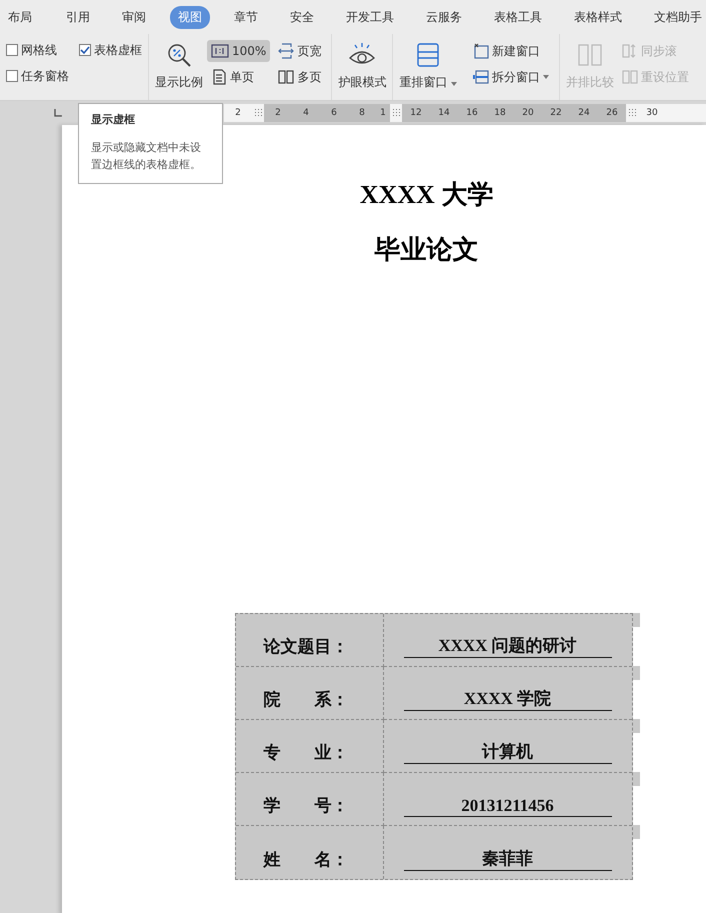  What do you see at coordinates (511, 77) in the screenshot?
I see `window-button: 拆分窗口` at bounding box center [511, 77].